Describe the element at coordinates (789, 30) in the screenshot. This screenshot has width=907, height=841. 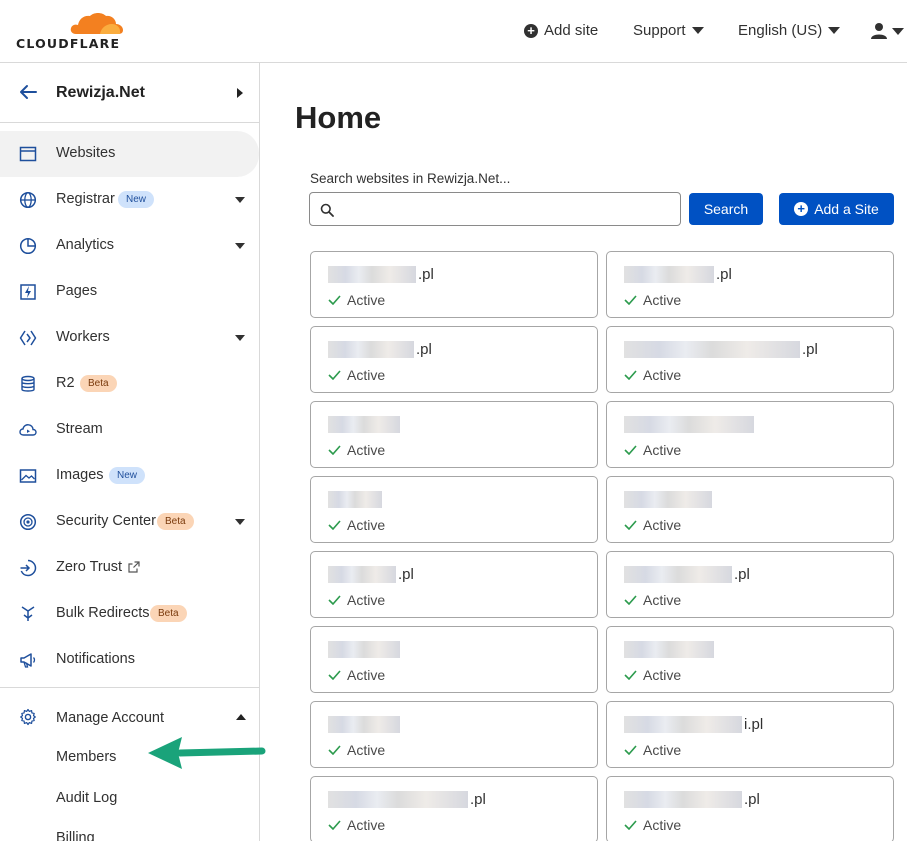
I see `language-menu: English (US)` at that location.